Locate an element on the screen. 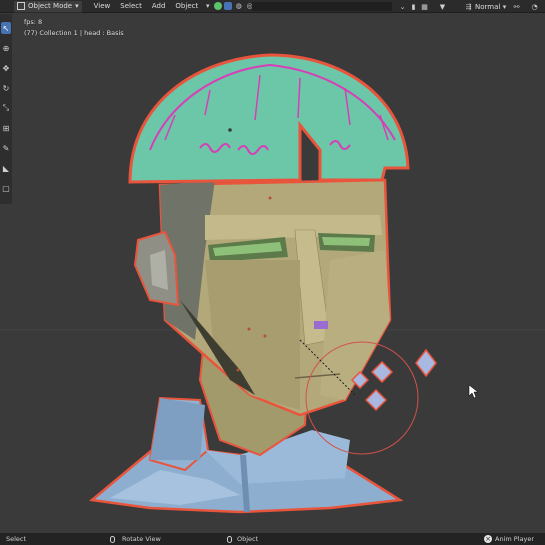 This screenshot has height=545, width=545. status-anim-label: Anim Player is located at coordinates (514, 539).